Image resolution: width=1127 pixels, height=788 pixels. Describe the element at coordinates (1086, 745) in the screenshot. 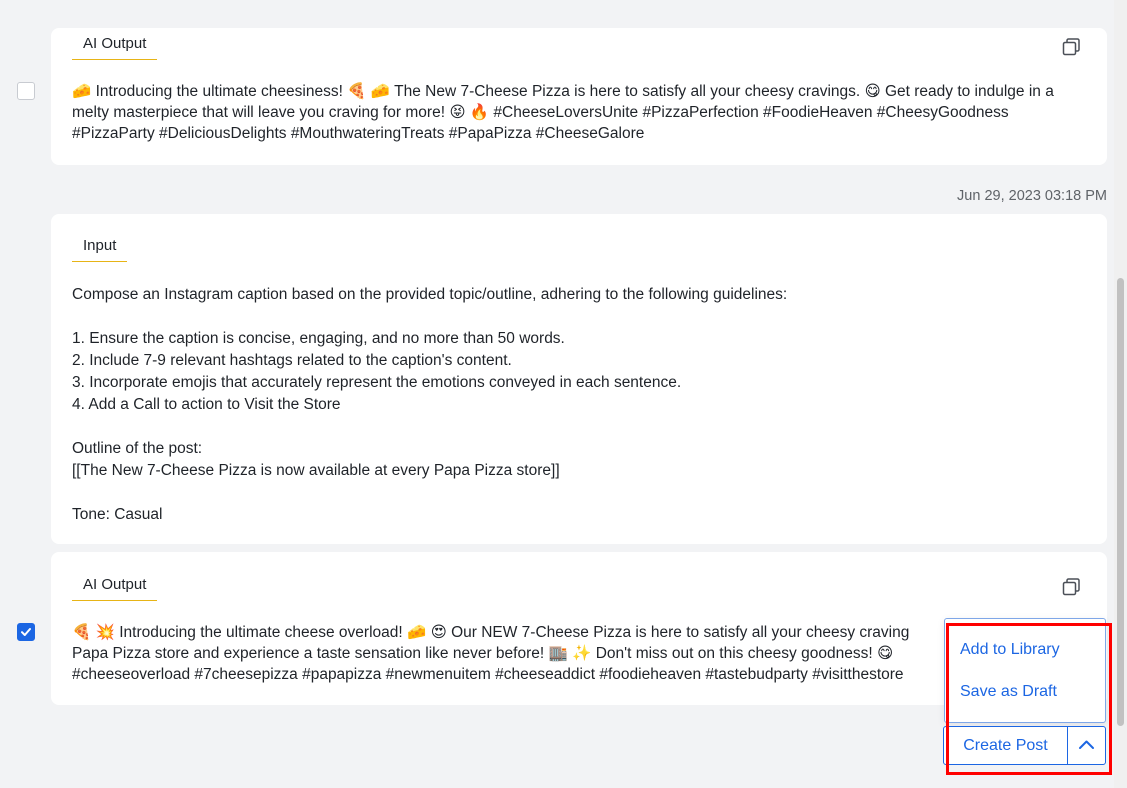

I see `chevron-up-icon` at that location.